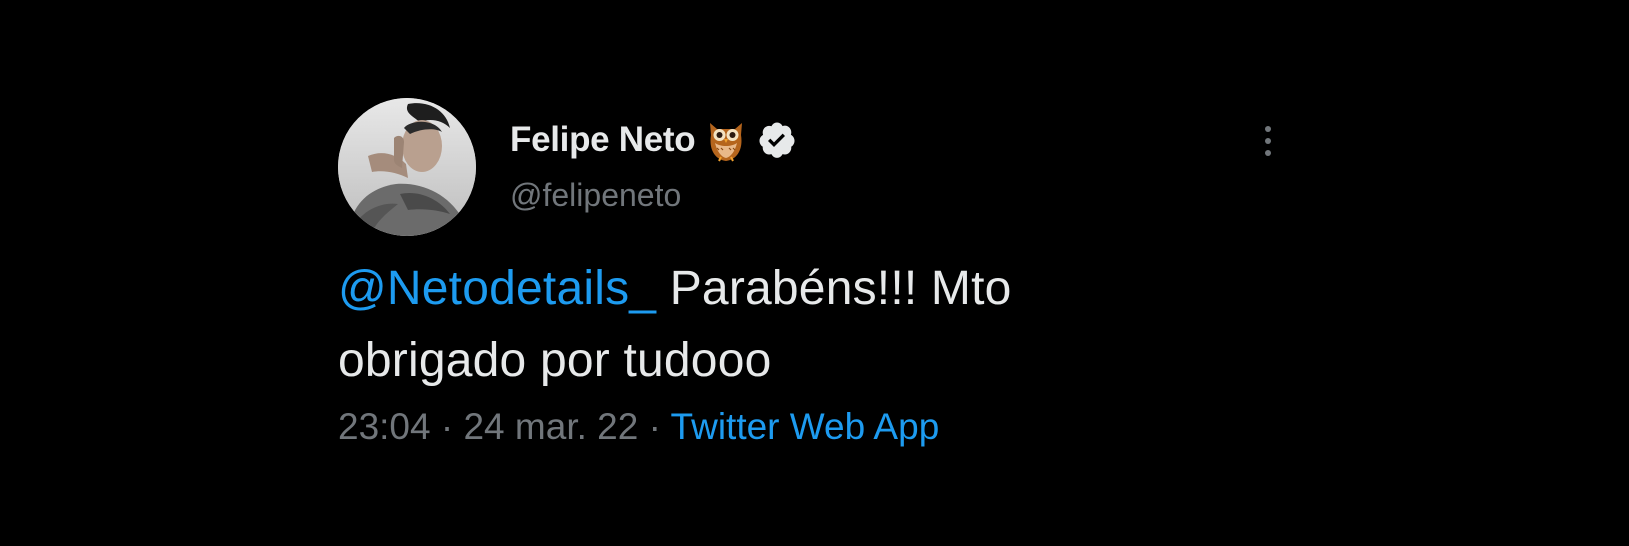  I want to click on more-options-button, so click(1268, 141).